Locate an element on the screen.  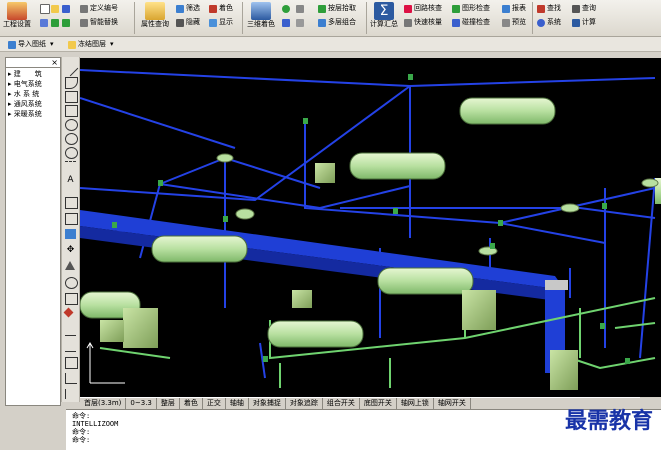
define-number-button: 定义编号 is located at coordinates (99, 8).